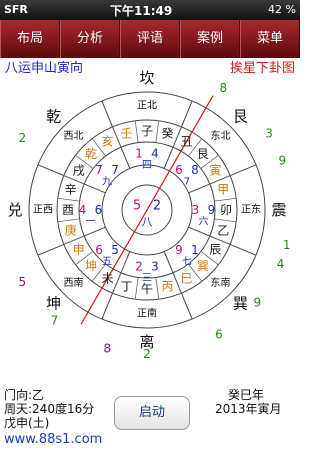 Image resolution: width=320 pixels, height=450 pixels. Describe the element at coordinates (71, 190) in the screenshot. I see `mountain-label-15: 辛` at that location.